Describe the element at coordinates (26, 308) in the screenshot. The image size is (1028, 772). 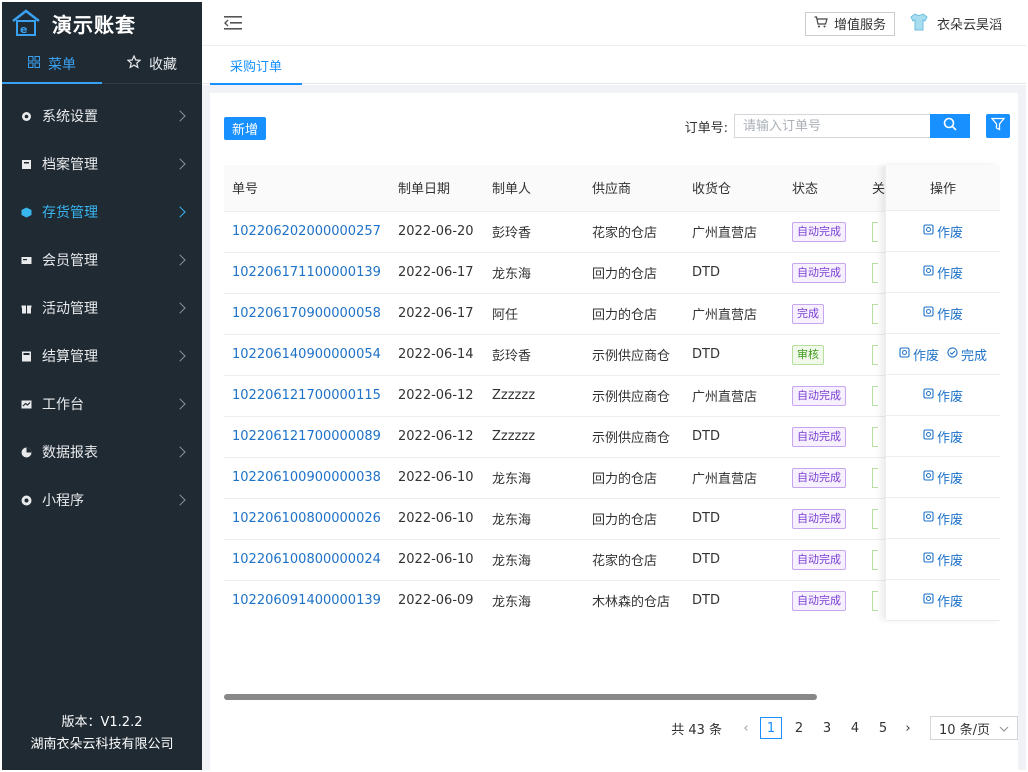
I see `gift-icon` at that location.